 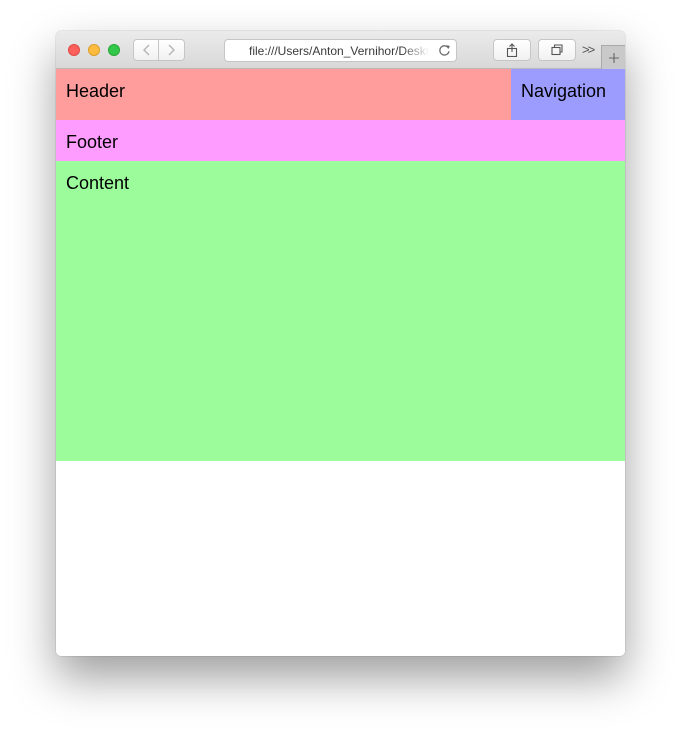 I want to click on forward-button, so click(x=172, y=50).